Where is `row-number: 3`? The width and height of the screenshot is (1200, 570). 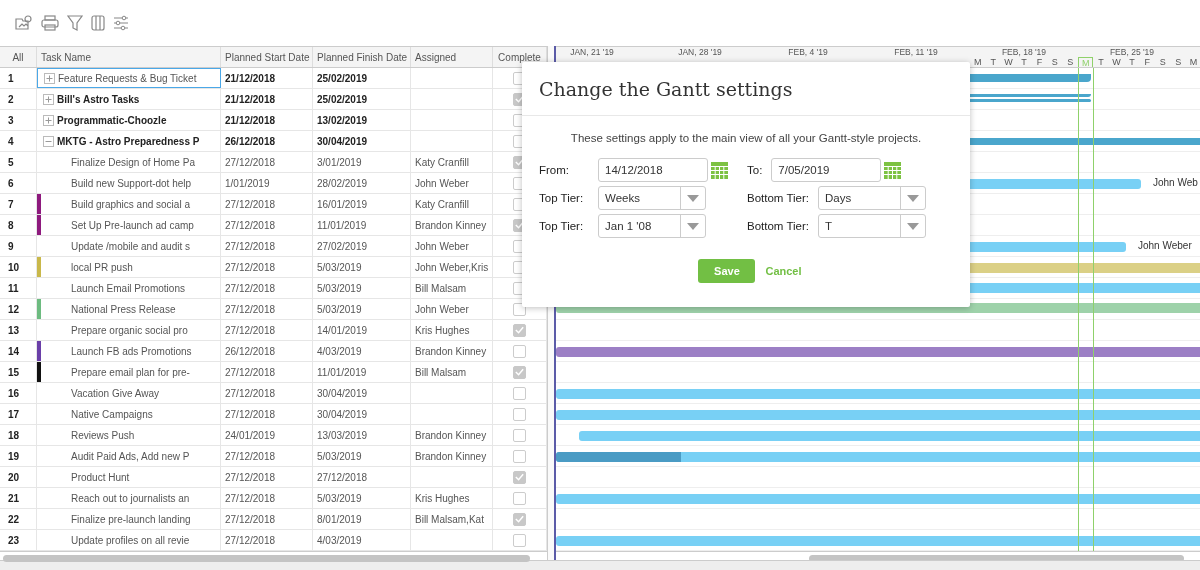 row-number: 3 is located at coordinates (18, 120).